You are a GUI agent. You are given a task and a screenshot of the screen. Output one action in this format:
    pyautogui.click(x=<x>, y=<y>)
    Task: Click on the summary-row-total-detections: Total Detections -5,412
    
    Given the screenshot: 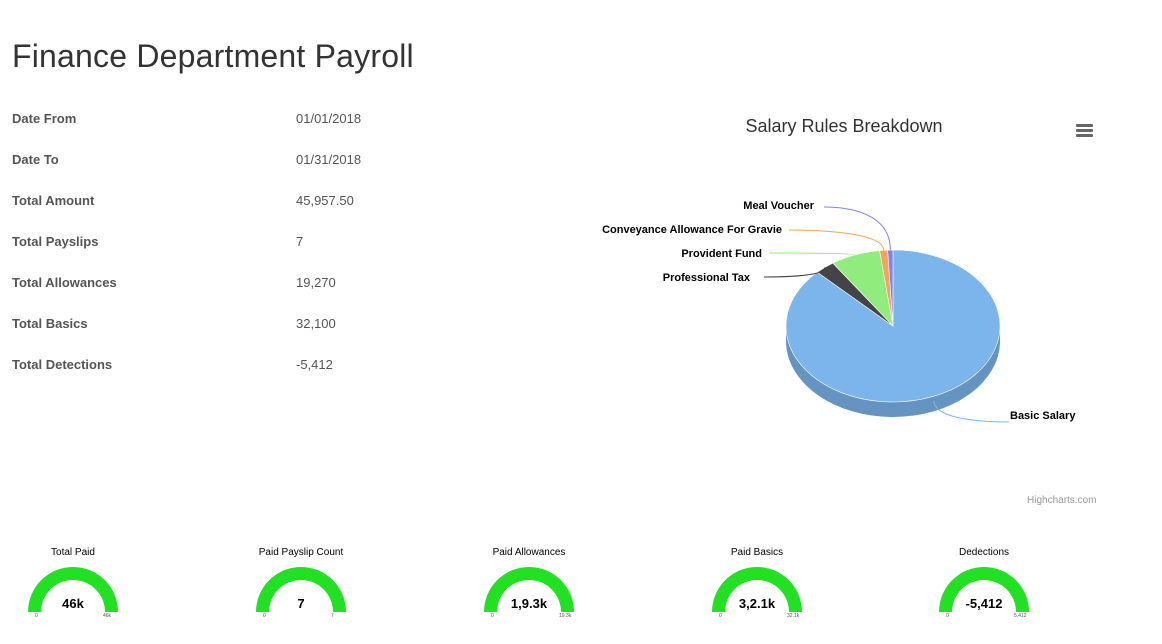 What is the action you would take?
    pyautogui.click(x=292, y=374)
    